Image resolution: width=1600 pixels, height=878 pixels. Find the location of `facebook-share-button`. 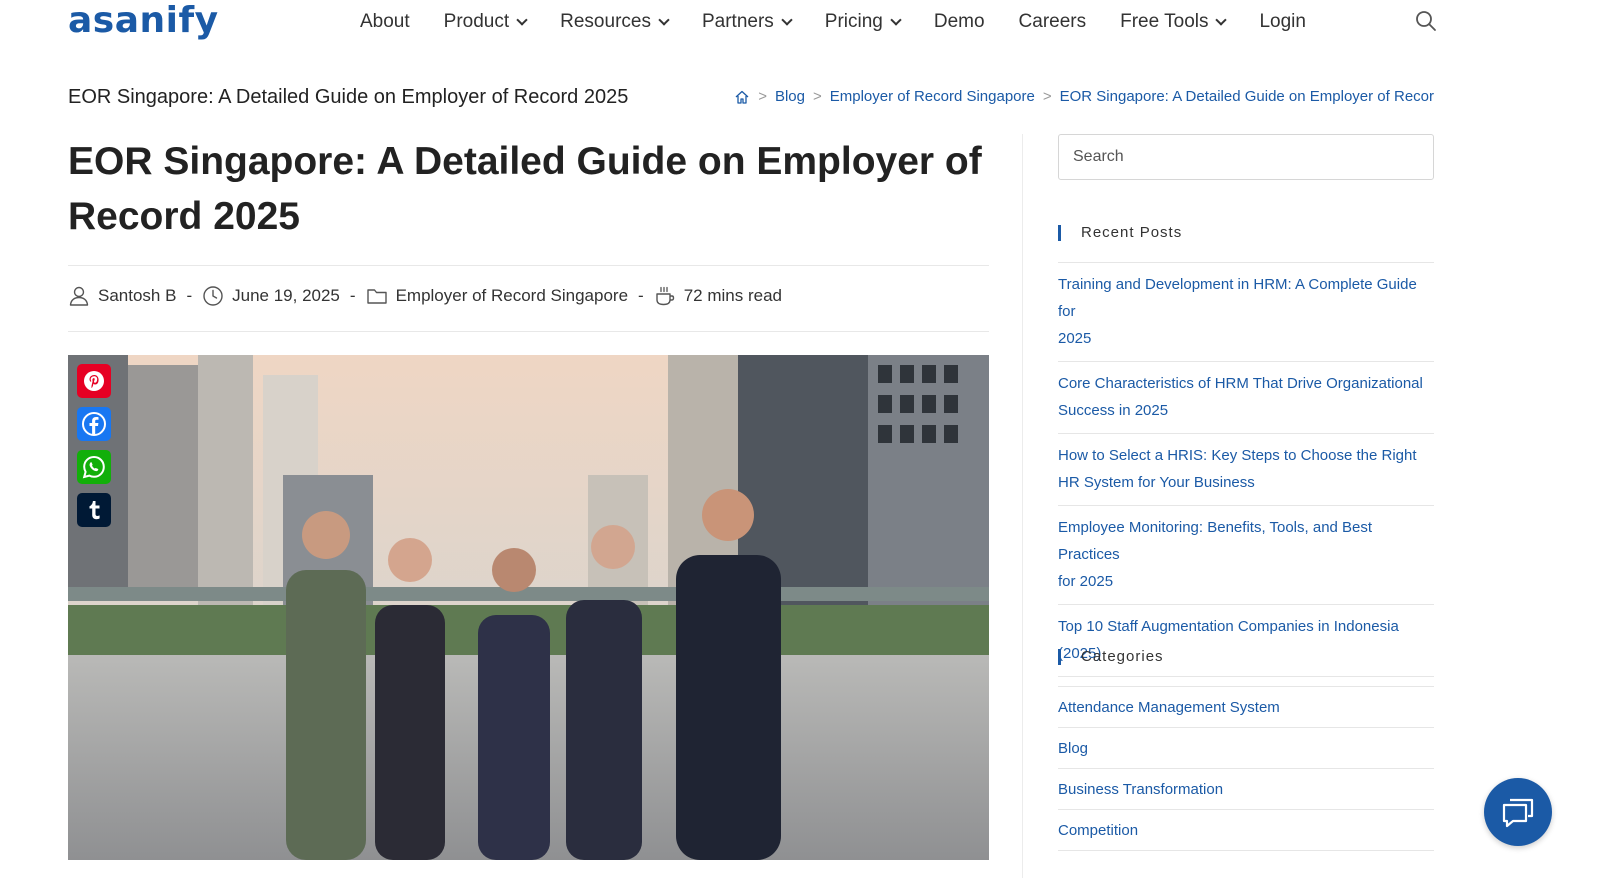

facebook-share-button is located at coordinates (94, 424).